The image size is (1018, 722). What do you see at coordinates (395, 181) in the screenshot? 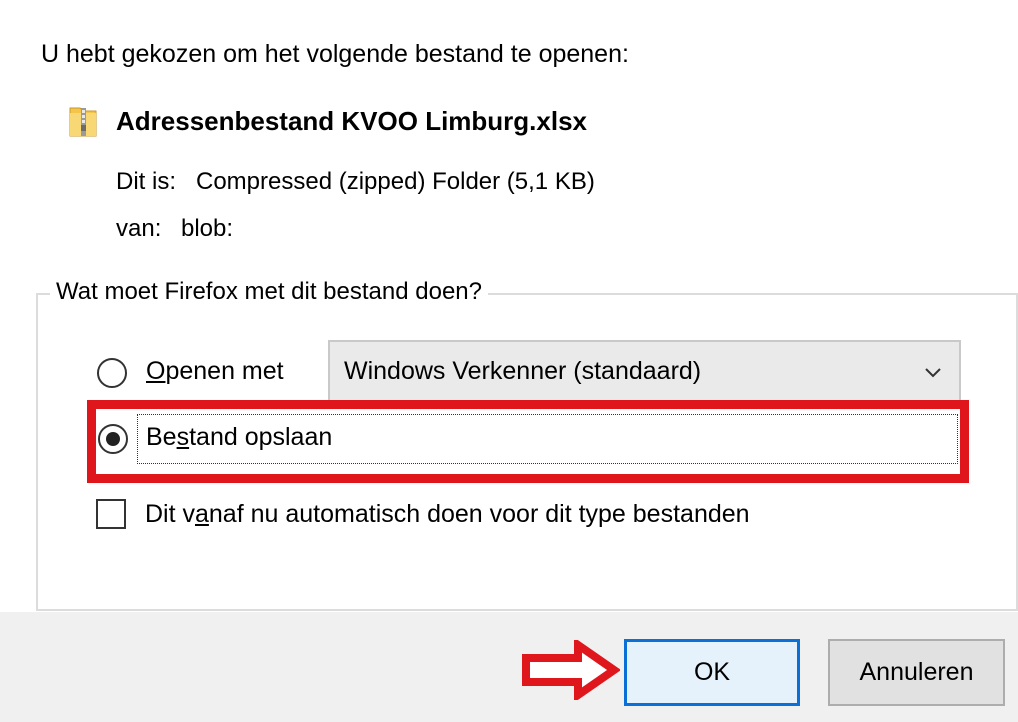
I see `type-value: Compressed (zipped) Folder (5,1 KB)` at bounding box center [395, 181].